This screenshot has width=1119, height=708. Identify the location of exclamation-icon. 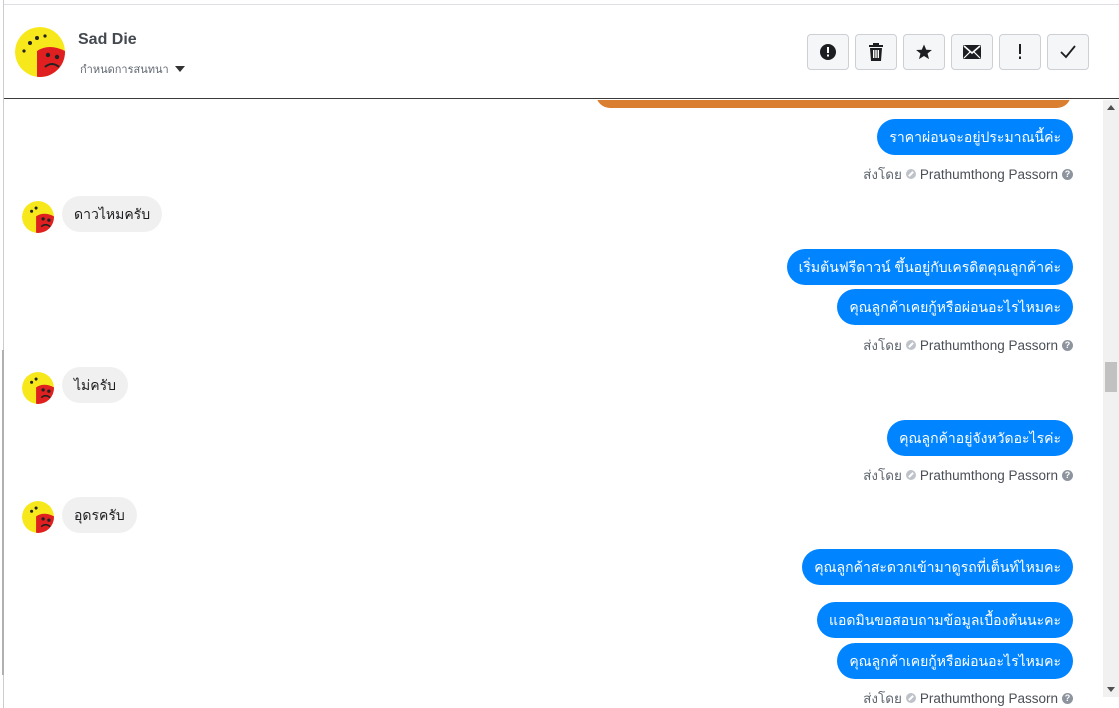
(1020, 51).